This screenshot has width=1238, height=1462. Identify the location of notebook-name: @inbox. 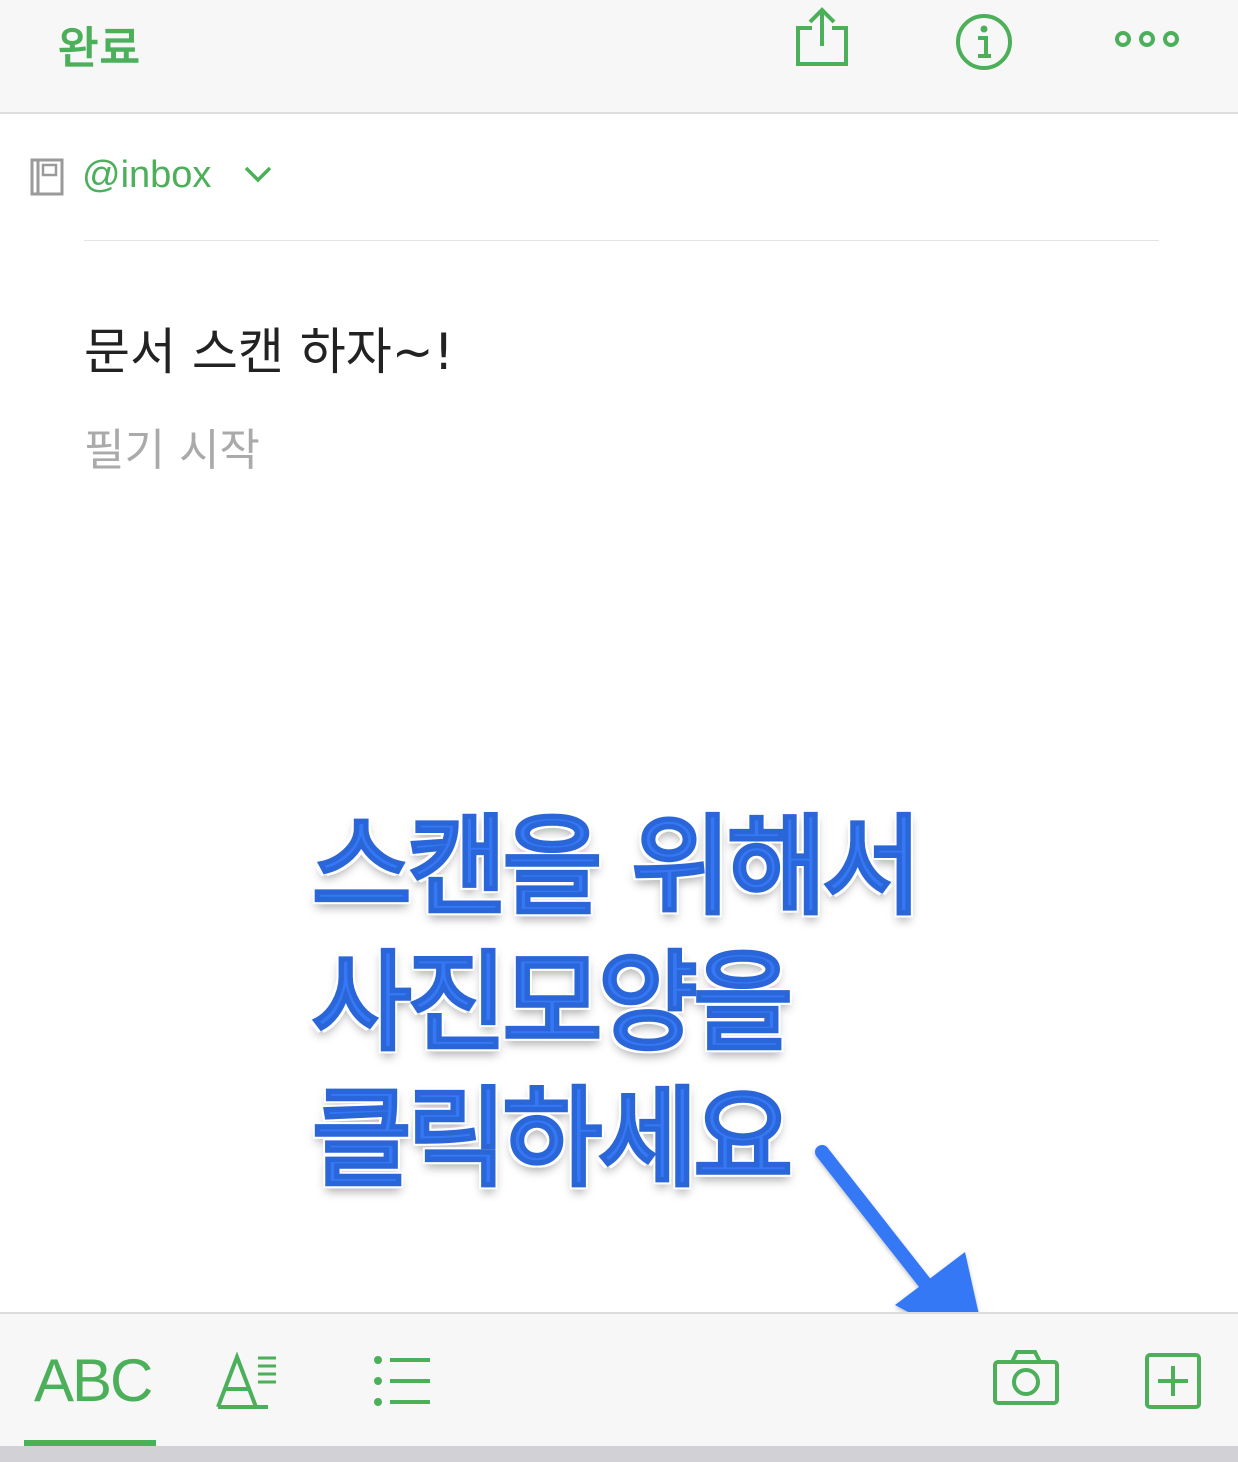
(146, 175).